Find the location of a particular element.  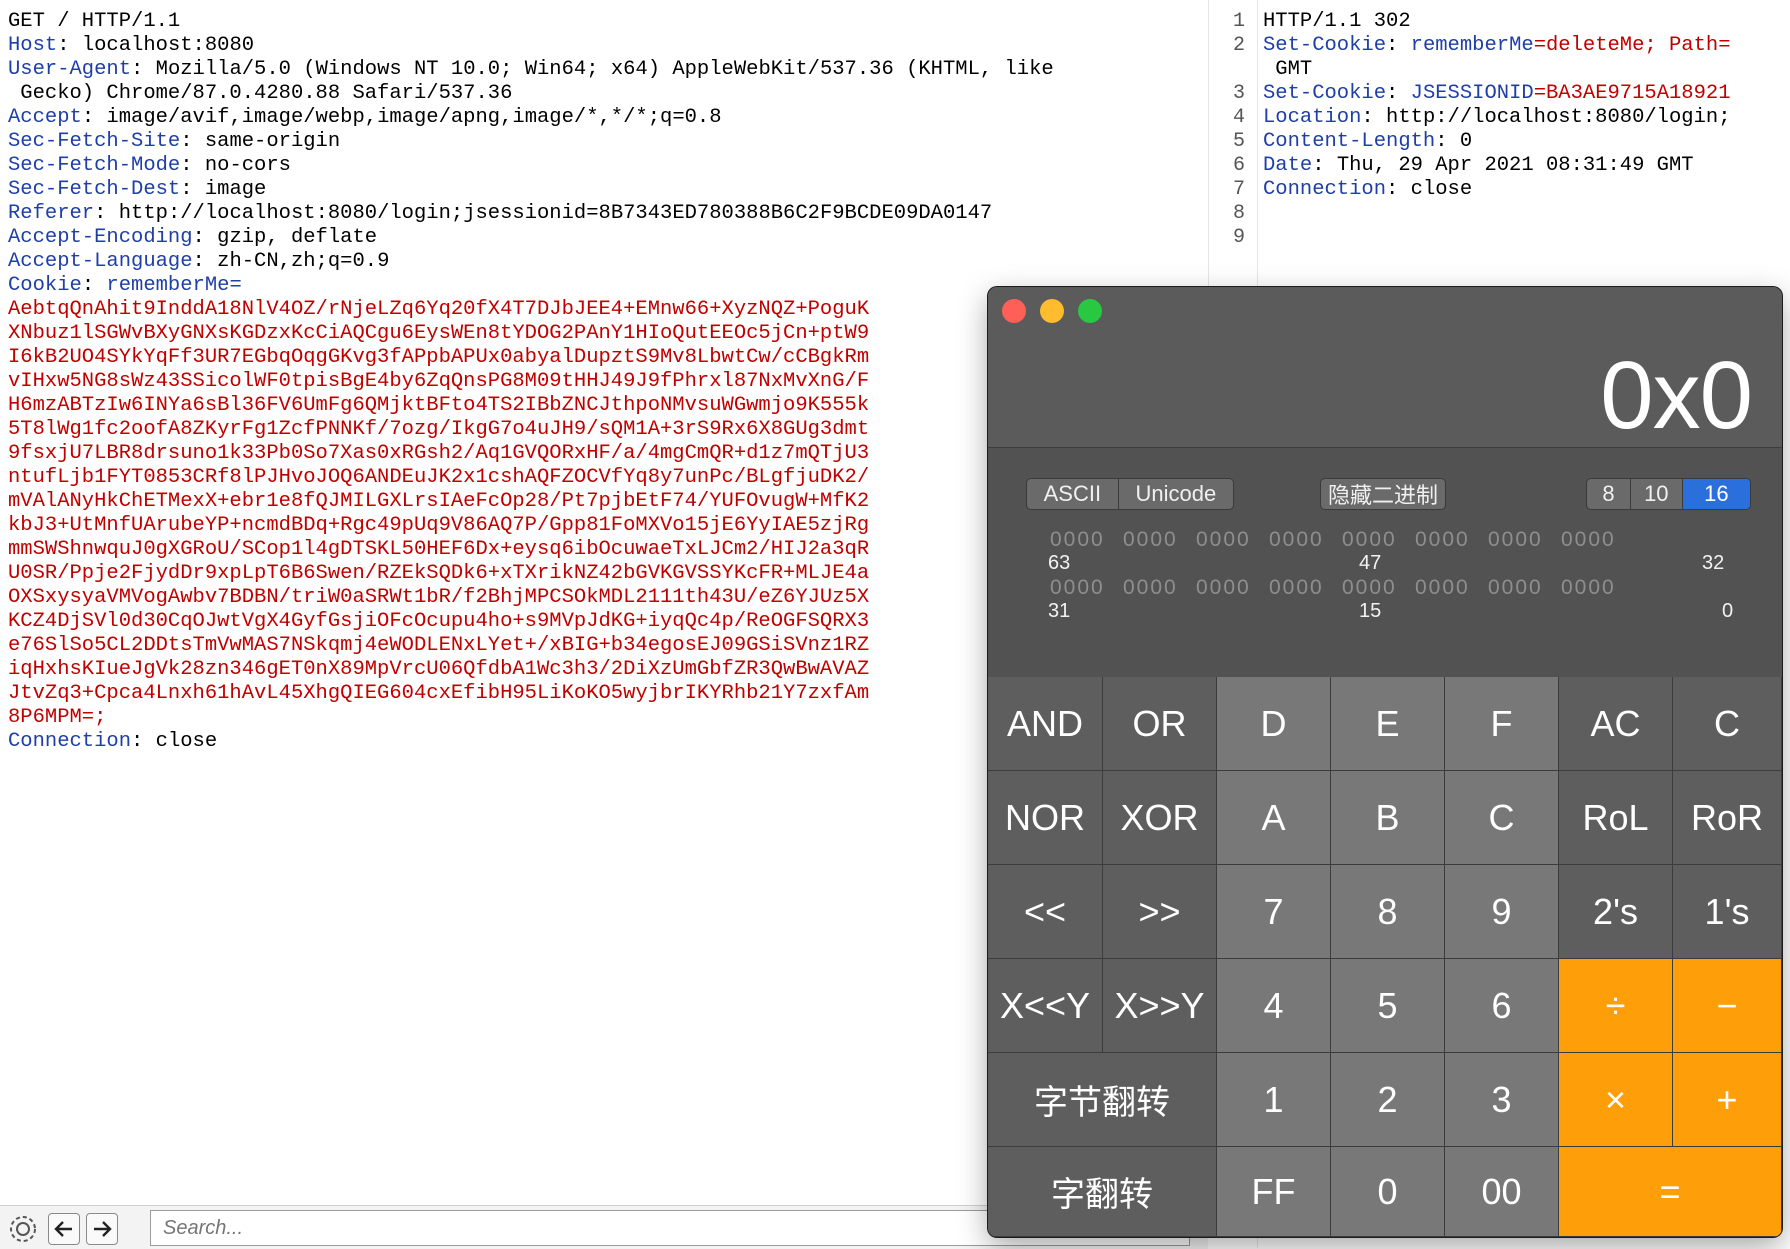

header-name: User-Agent is located at coordinates (70, 69).